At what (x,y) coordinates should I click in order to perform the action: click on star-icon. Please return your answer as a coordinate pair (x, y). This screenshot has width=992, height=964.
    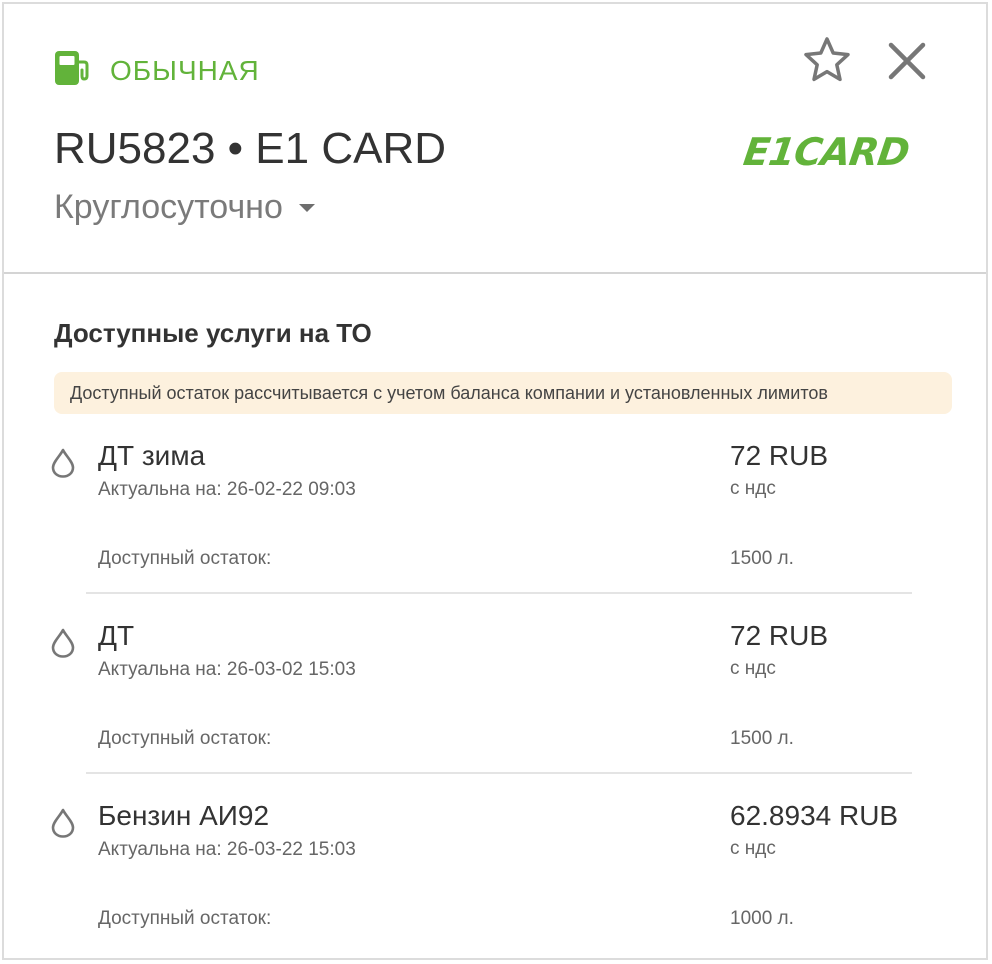
    Looking at the image, I should click on (827, 64).